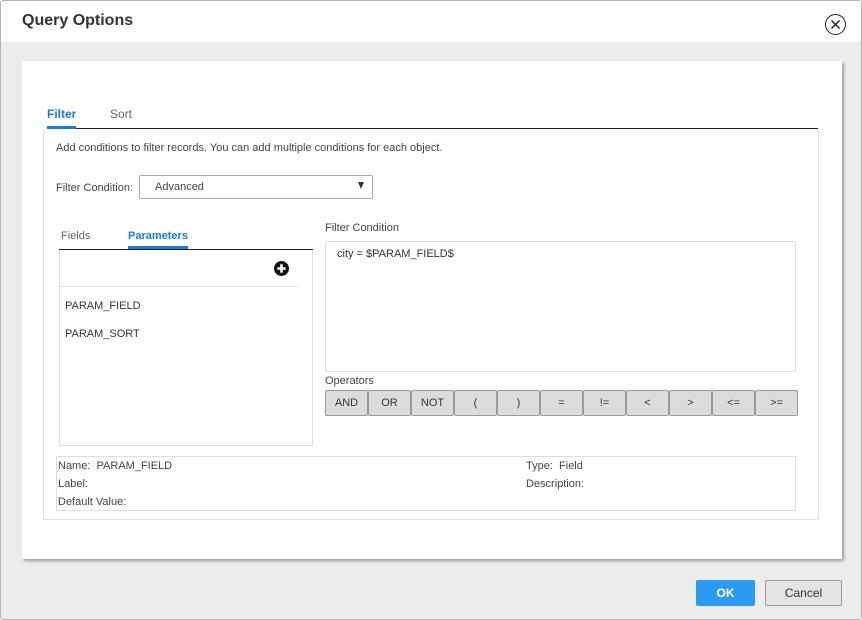 Image resolution: width=862 pixels, height=620 pixels. I want to click on filter-condition-editor-label: Filter Condition, so click(362, 228).